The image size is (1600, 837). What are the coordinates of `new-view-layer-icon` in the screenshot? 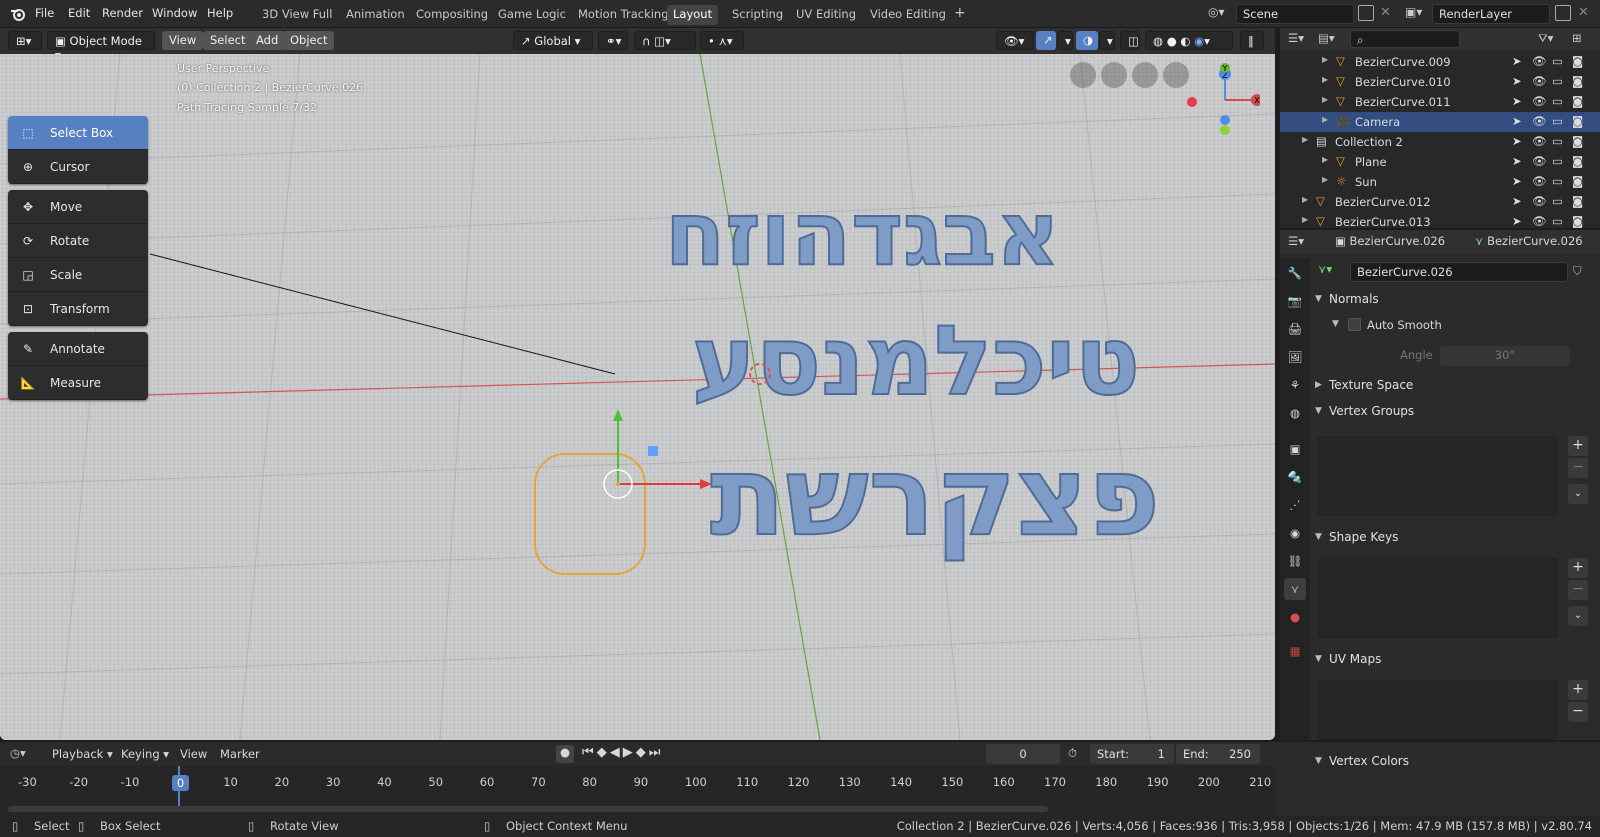 It's located at (1563, 13).